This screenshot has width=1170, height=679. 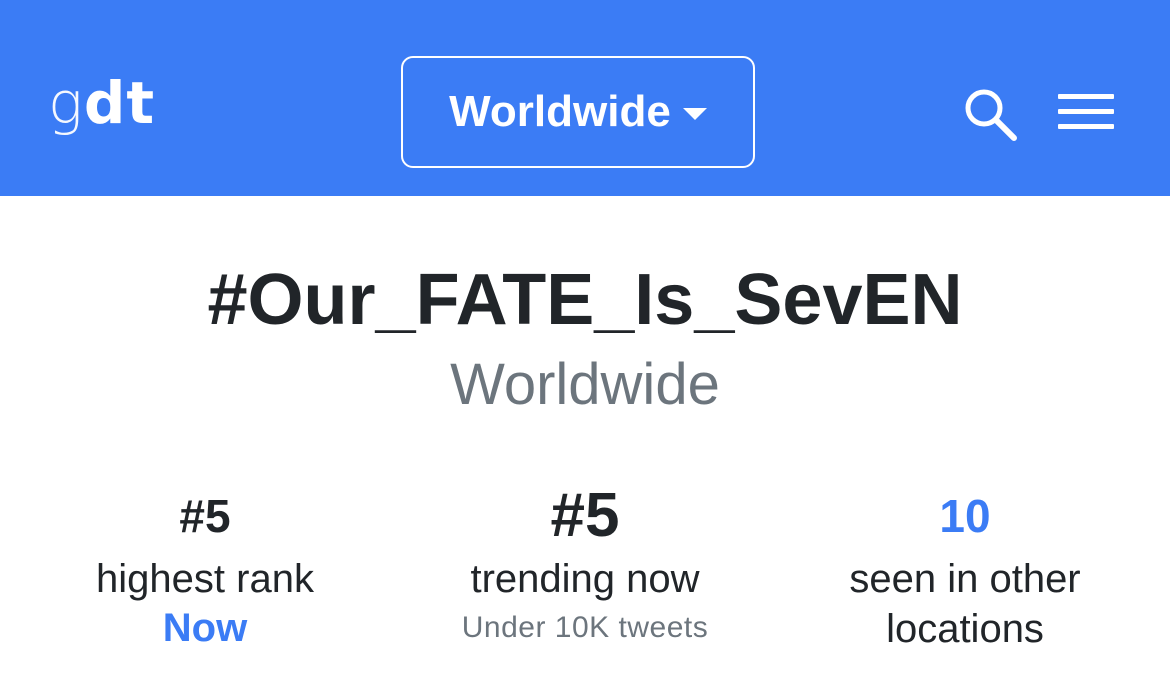 What do you see at coordinates (66, 103) in the screenshot?
I see `brand-logo-g: g` at bounding box center [66, 103].